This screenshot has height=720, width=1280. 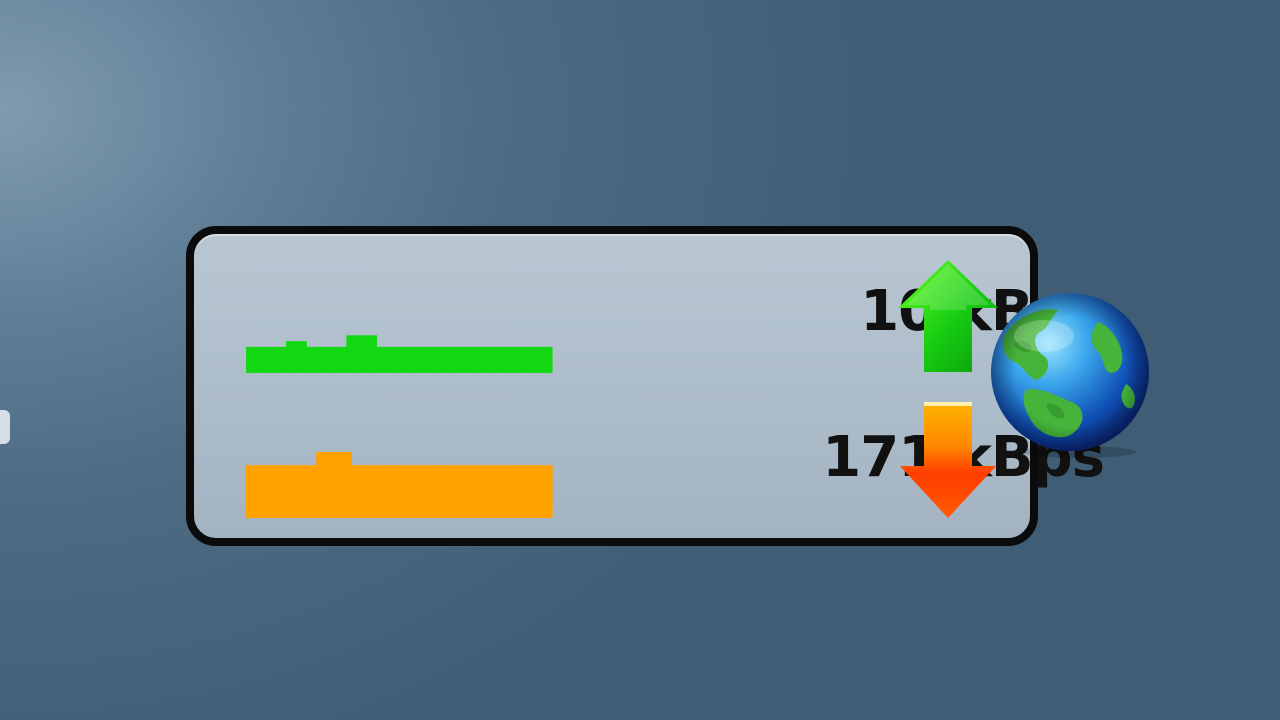 I want to click on green-up-arrow-icon, so click(x=948, y=316).